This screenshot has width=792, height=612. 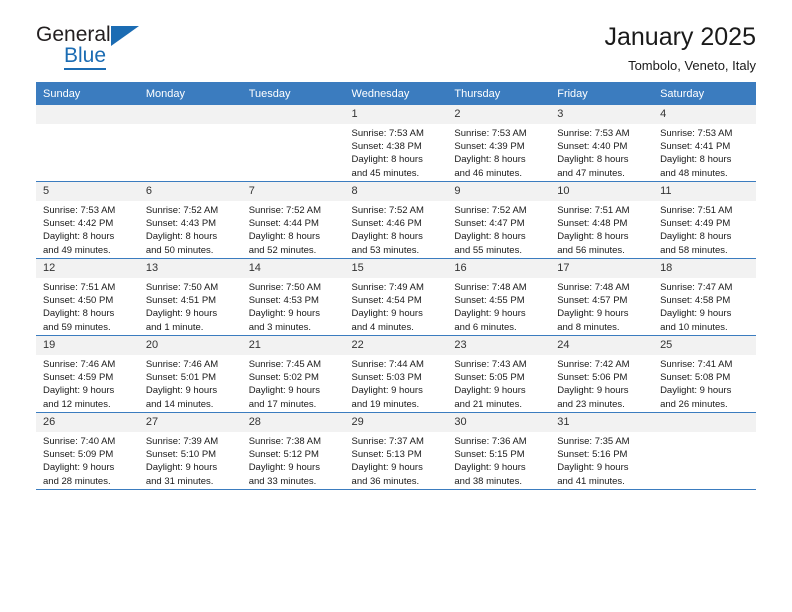 I want to click on sunrise-time: Sunrise: 7:35 AM, so click(x=593, y=441).